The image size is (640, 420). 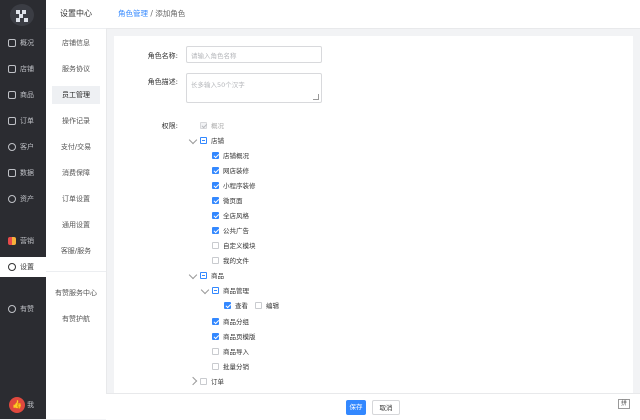 What do you see at coordinates (76, 251) in the screenshot?
I see `subnav-item: 客服/服务` at bounding box center [76, 251].